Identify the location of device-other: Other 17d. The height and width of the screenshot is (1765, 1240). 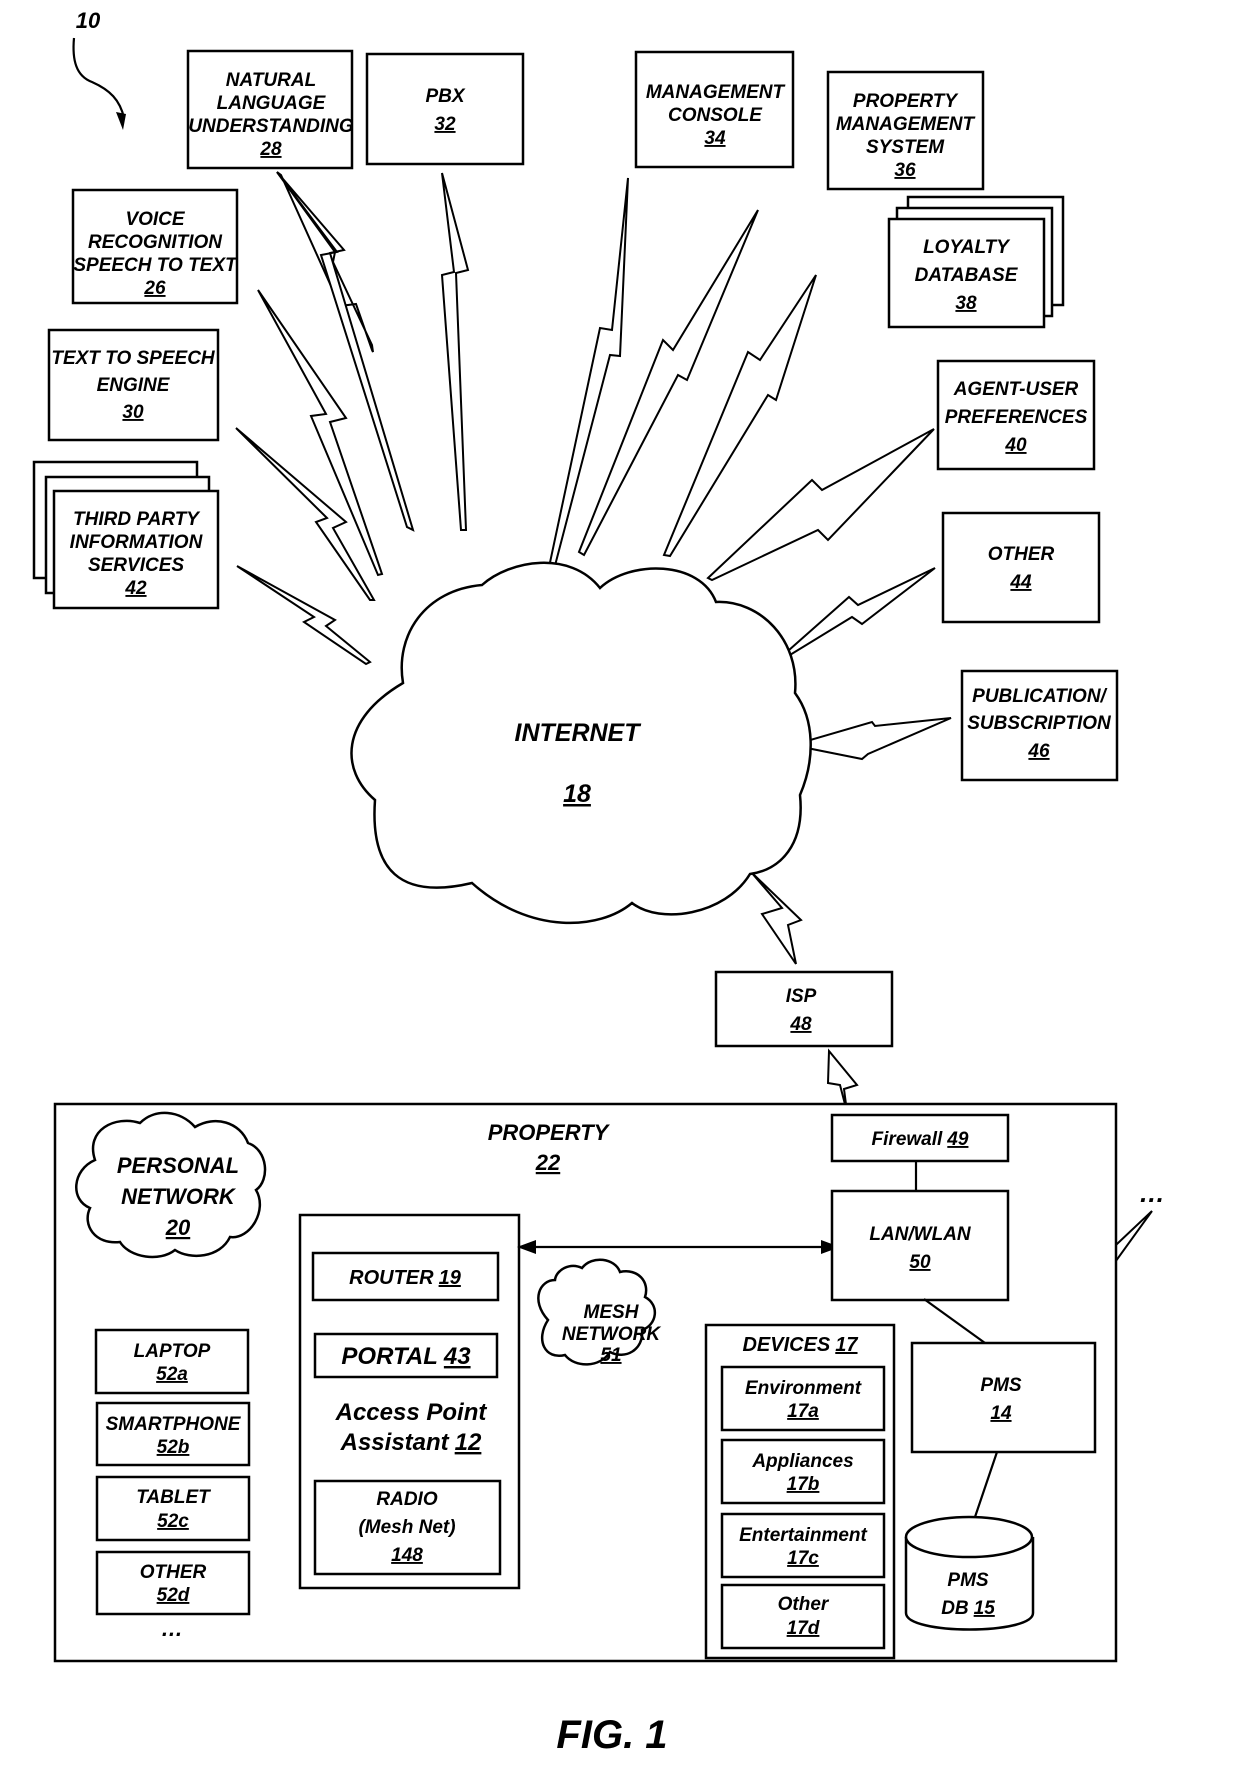
(803, 1616).